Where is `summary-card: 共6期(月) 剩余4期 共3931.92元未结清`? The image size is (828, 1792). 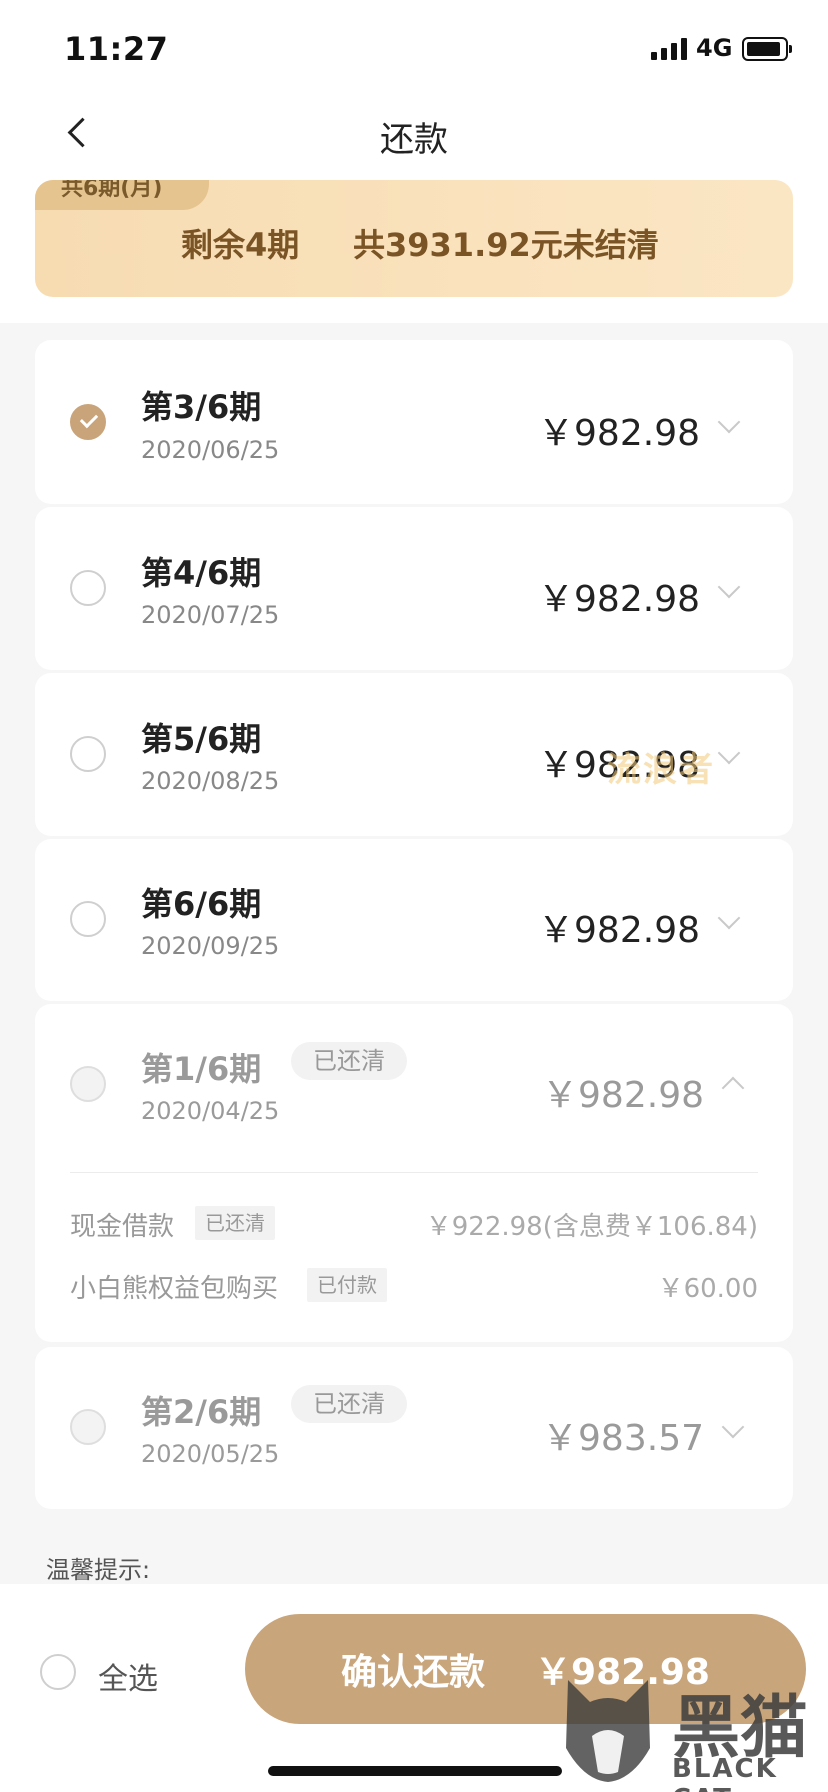 summary-card: 共6期(月) 剩余4期 共3931.92元未结清 is located at coordinates (414, 238).